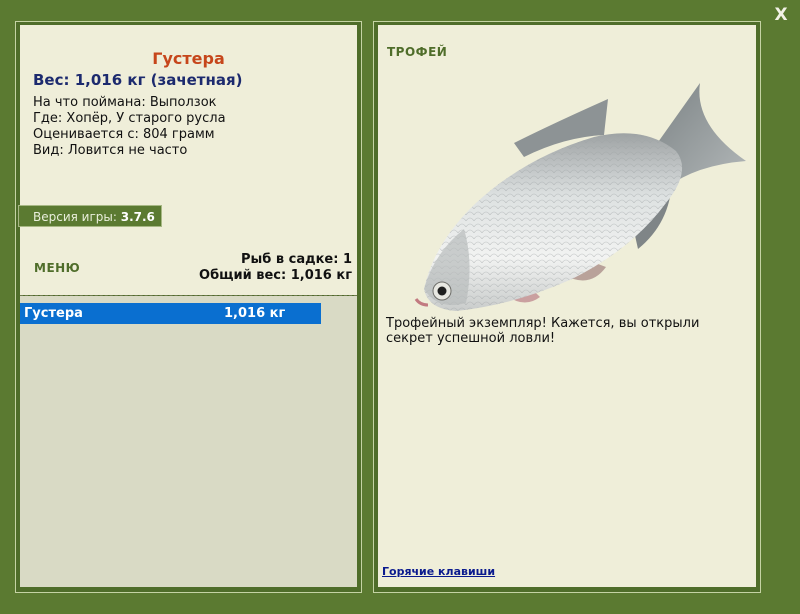  What do you see at coordinates (275, 275) in the screenshot?
I see `total-weight: Общий вес: 1,016 кг` at bounding box center [275, 275].